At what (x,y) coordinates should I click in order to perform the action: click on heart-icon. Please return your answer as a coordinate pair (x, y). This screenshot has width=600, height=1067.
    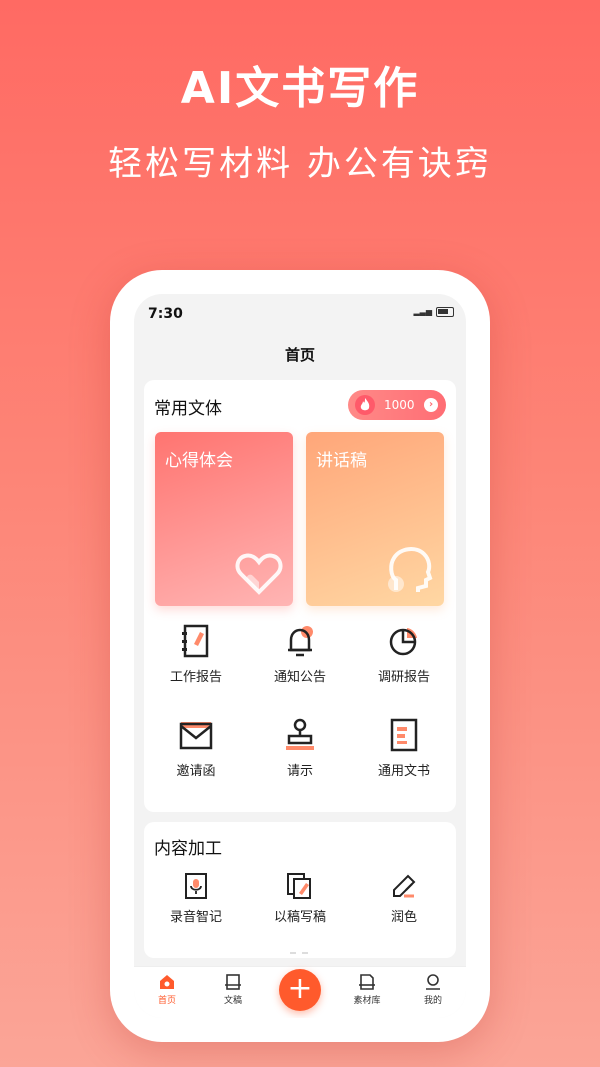
    Looking at the image, I should click on (259, 574).